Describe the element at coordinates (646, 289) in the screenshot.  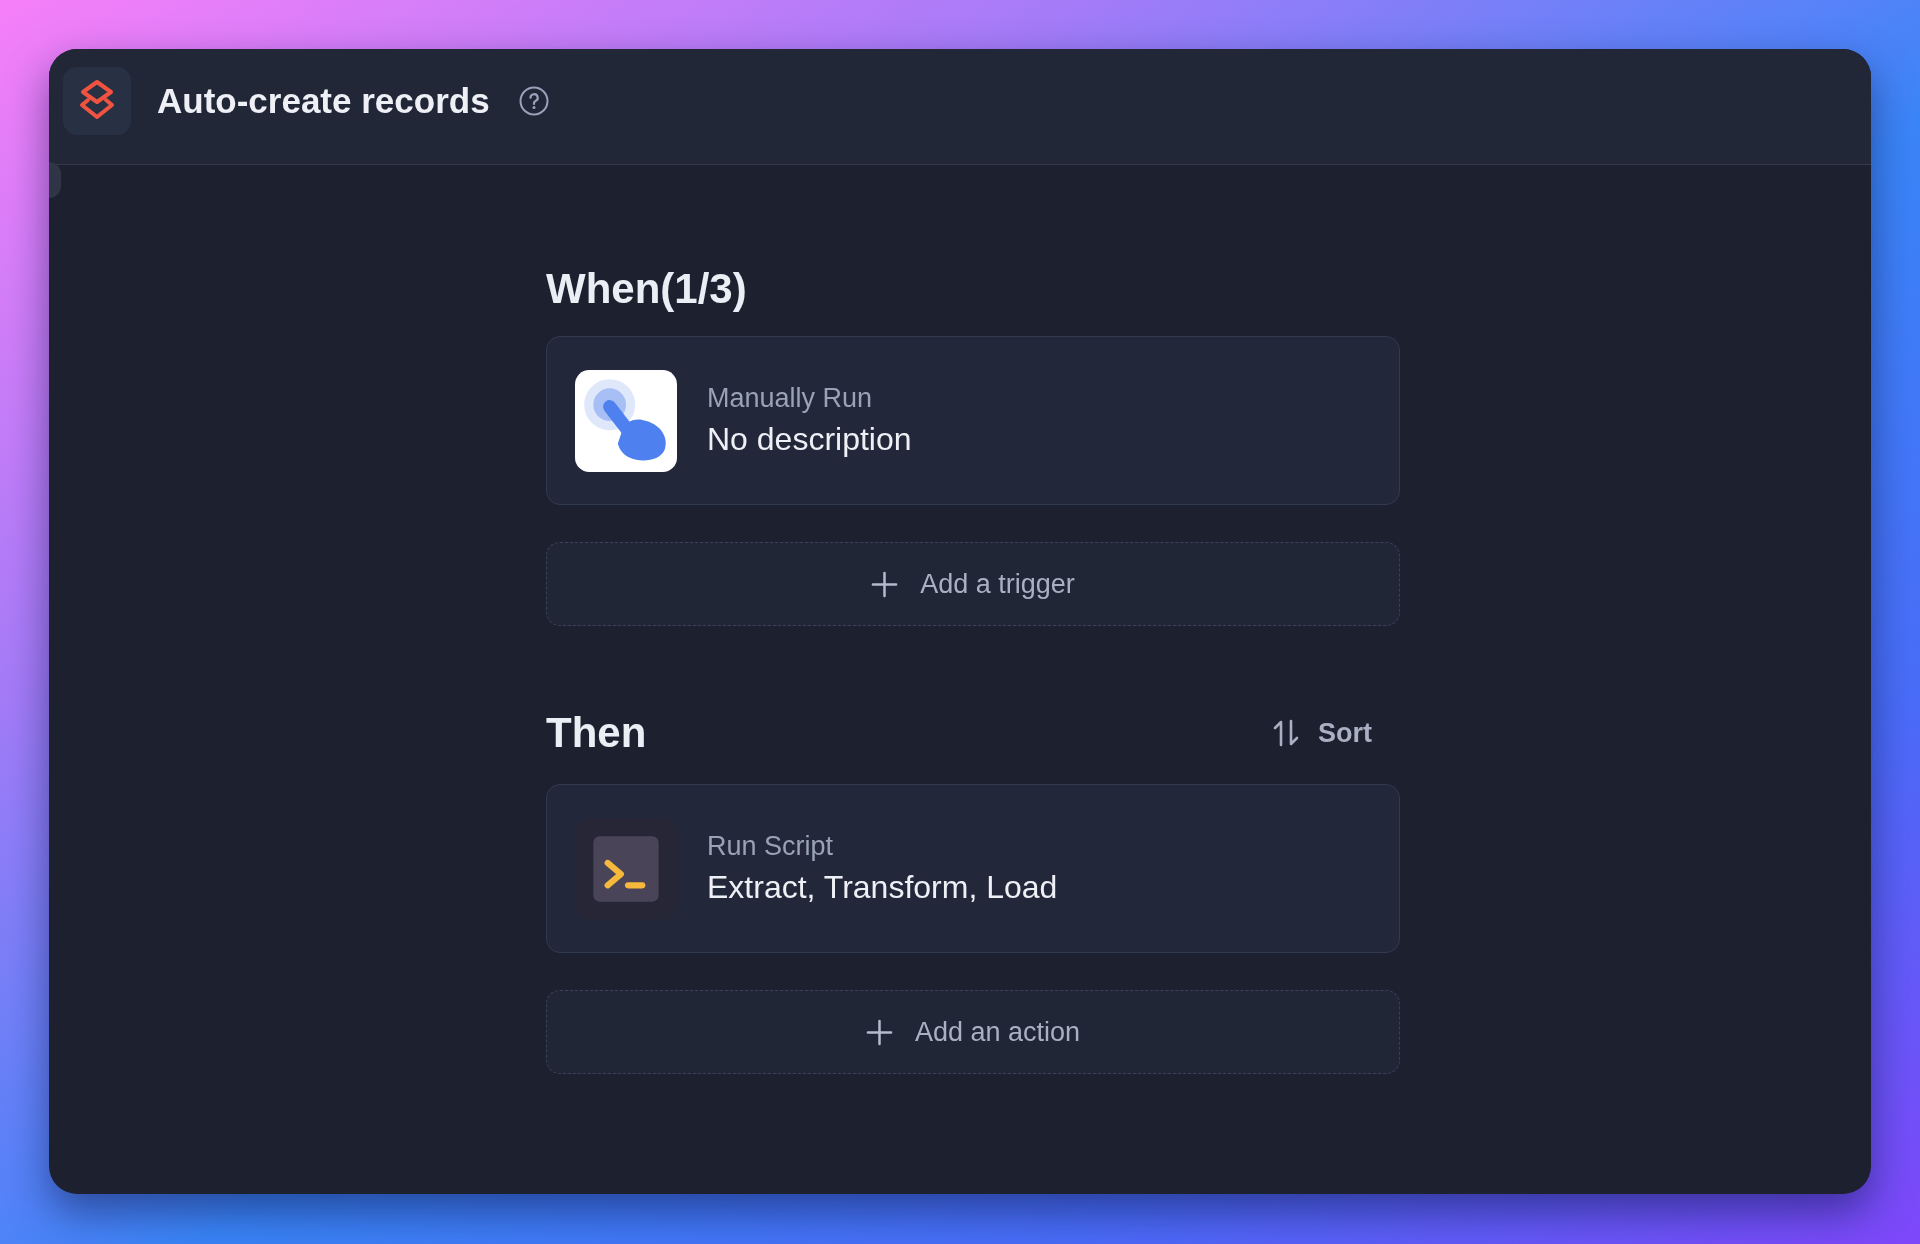
I see `section-heading: When(1/3)` at that location.